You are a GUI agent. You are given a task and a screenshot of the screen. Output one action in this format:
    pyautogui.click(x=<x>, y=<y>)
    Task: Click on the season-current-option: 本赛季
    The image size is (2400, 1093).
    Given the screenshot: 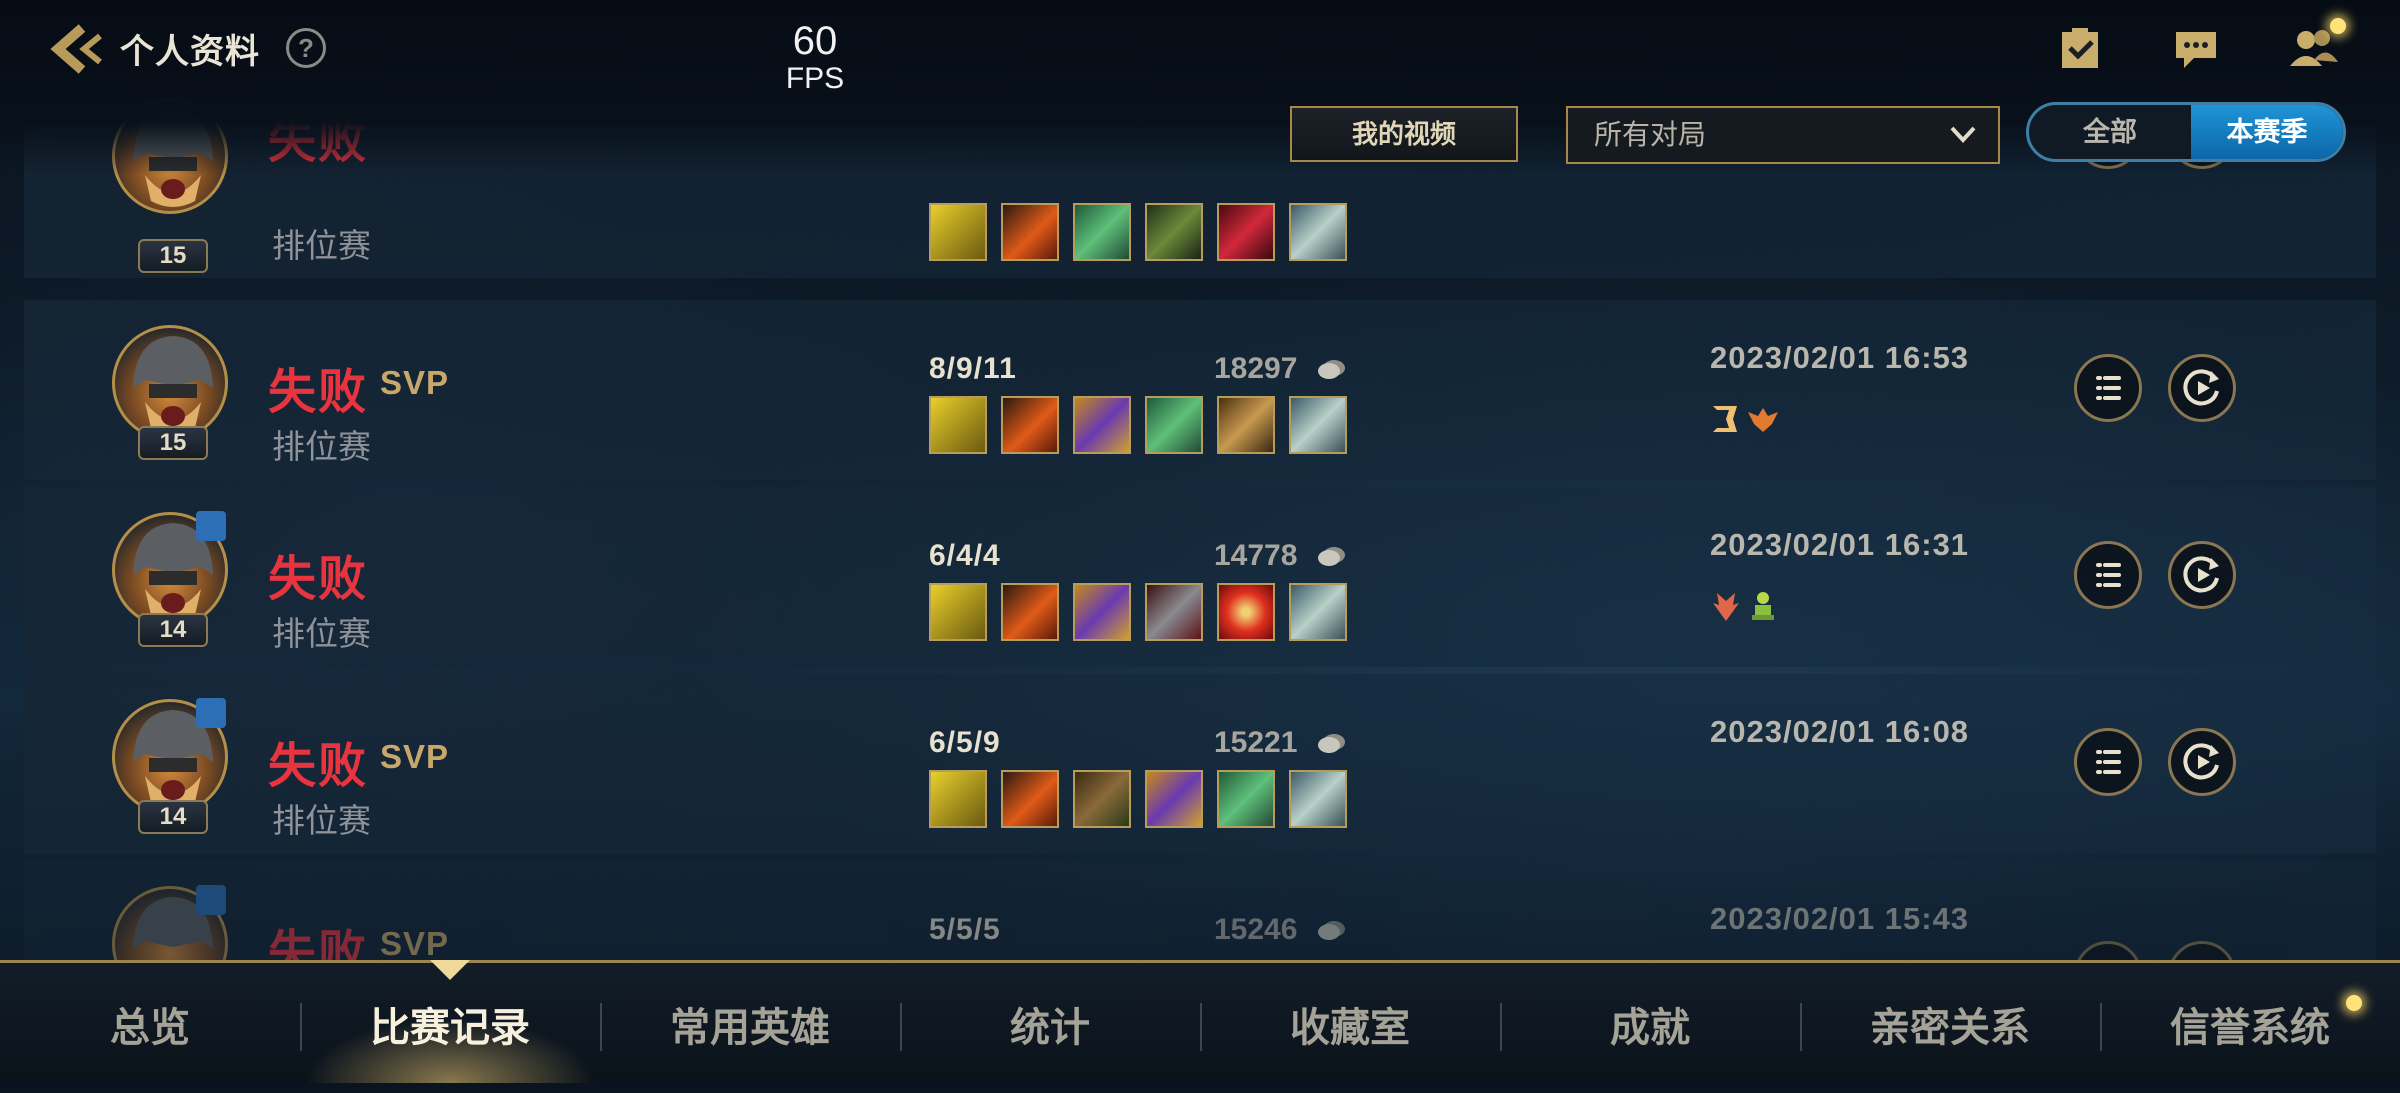 What is the action you would take?
    pyautogui.click(x=2267, y=132)
    